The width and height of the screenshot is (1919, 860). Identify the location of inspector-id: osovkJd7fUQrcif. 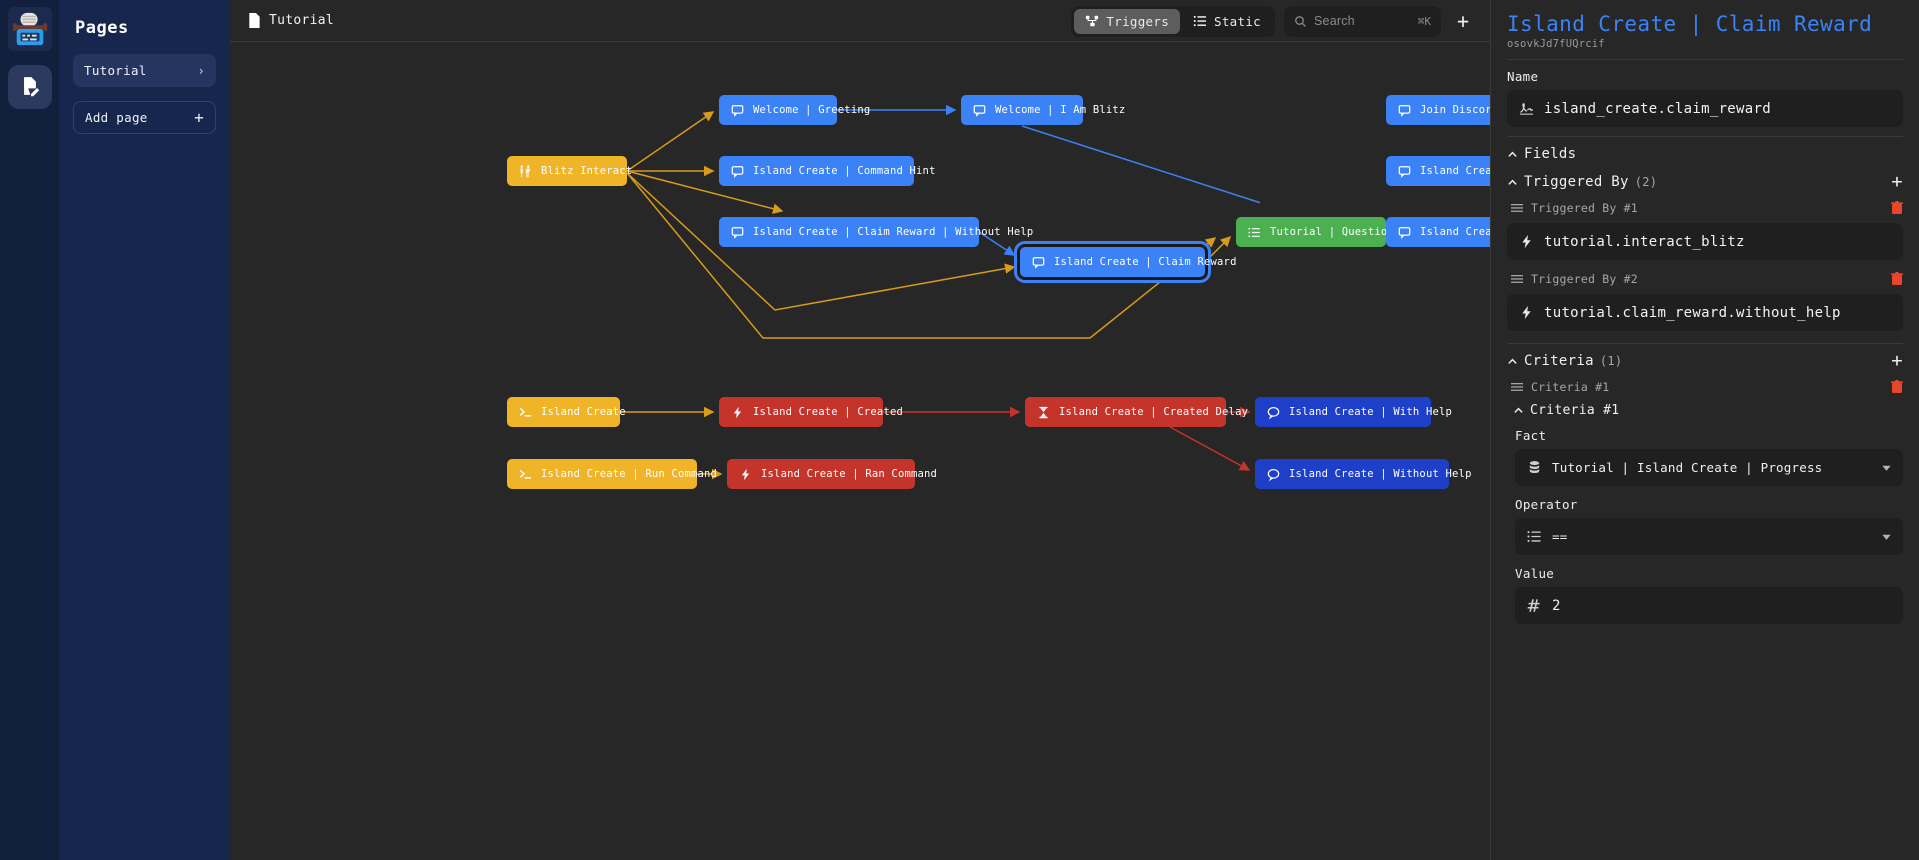
(1556, 44).